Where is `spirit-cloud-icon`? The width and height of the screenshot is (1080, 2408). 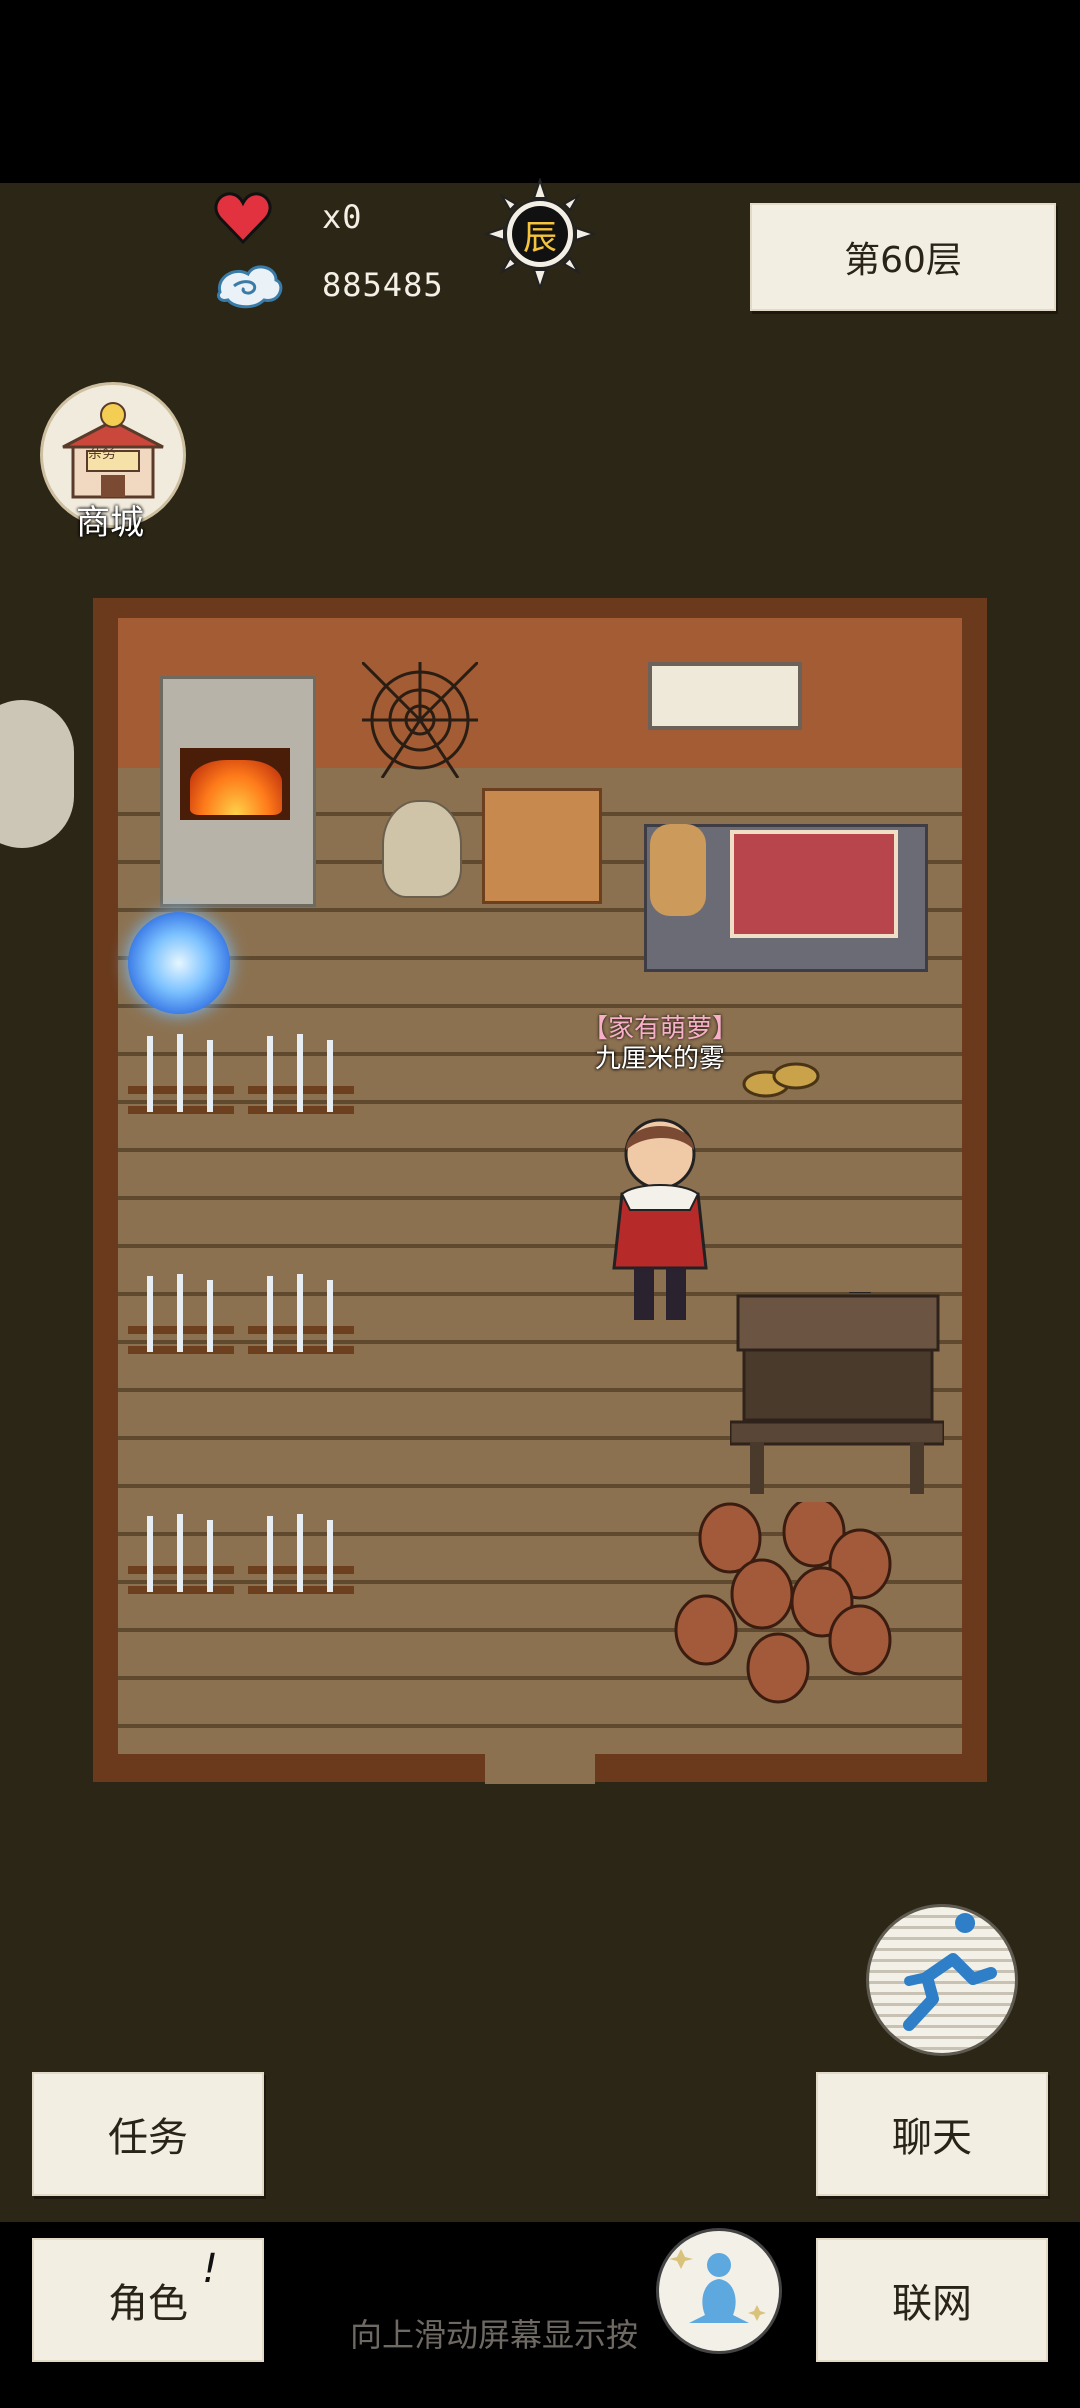
spirit-cloud-icon is located at coordinates (249, 287).